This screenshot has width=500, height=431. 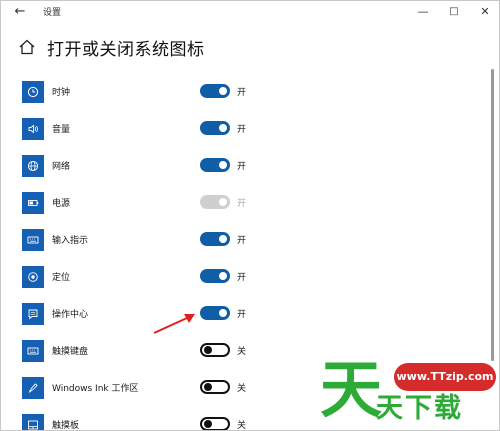 What do you see at coordinates (70, 352) in the screenshot?
I see `setting-label: 触摸键盘` at bounding box center [70, 352].